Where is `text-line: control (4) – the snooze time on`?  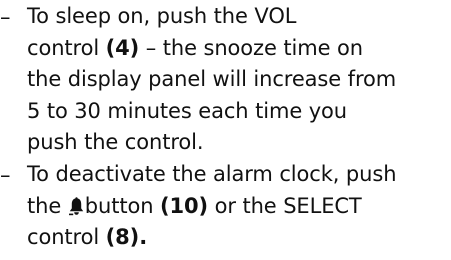 text-line: control (4) – the snooze time on is located at coordinates (237, 49).